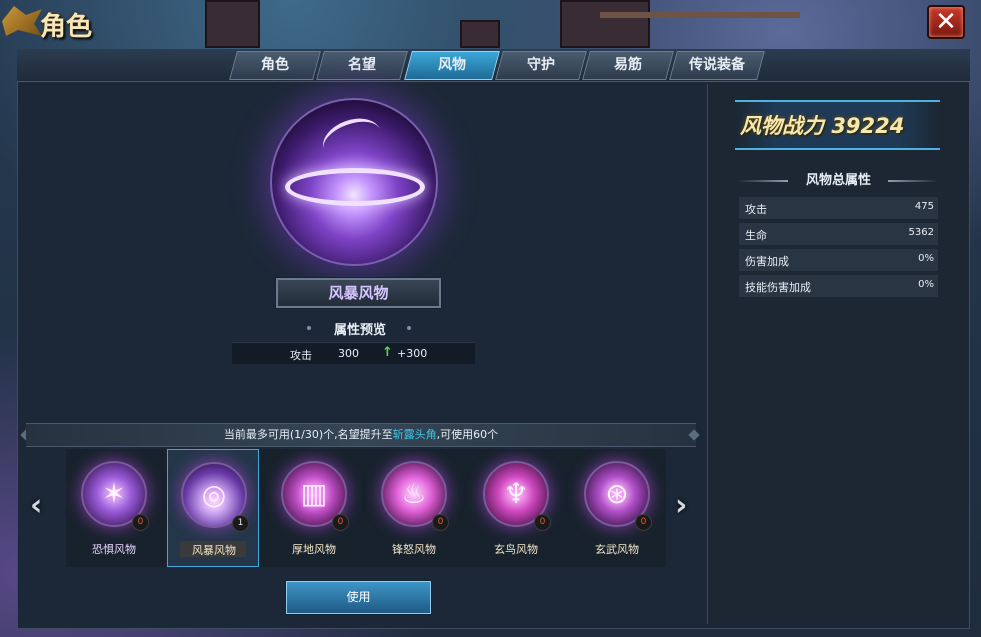 The image size is (981, 637). I want to click on fengwu-power: 风物战力 39224, so click(822, 125).